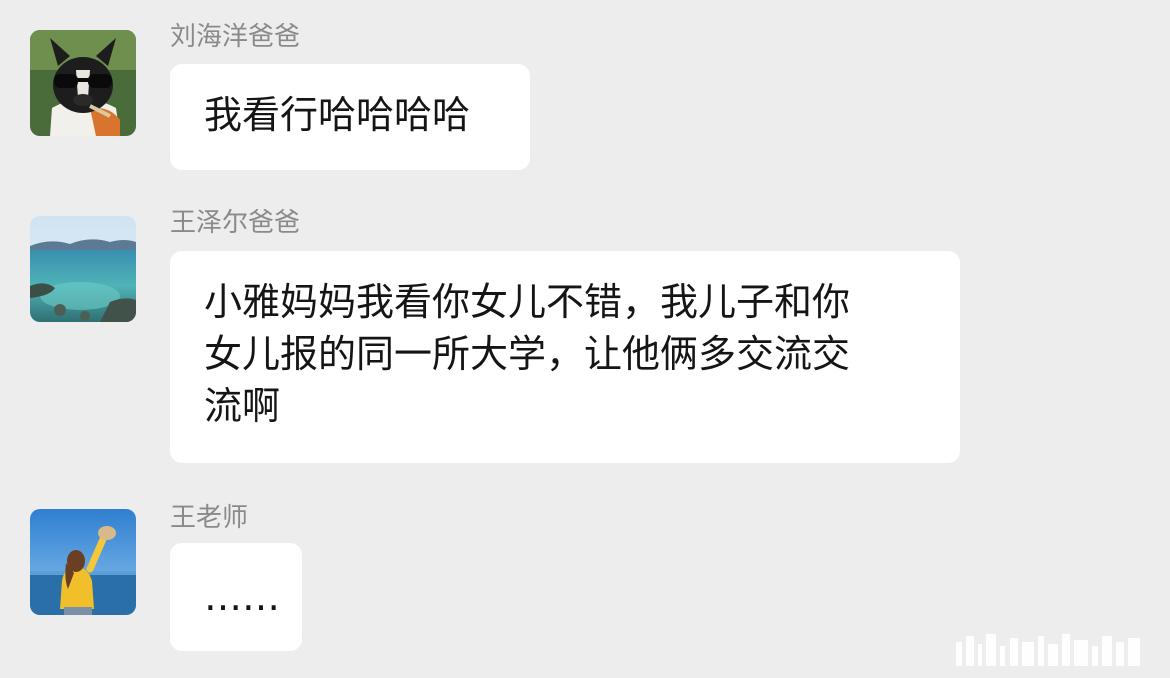  I want to click on dog-with-sunglasses-avatar-icon, so click(83, 83).